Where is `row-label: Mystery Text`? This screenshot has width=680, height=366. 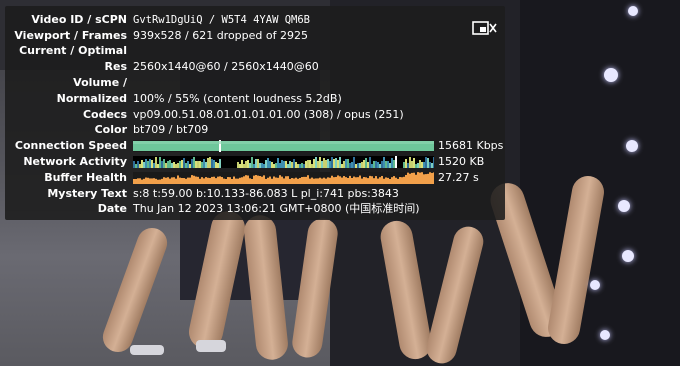
row-label: Mystery Text is located at coordinates (87, 193).